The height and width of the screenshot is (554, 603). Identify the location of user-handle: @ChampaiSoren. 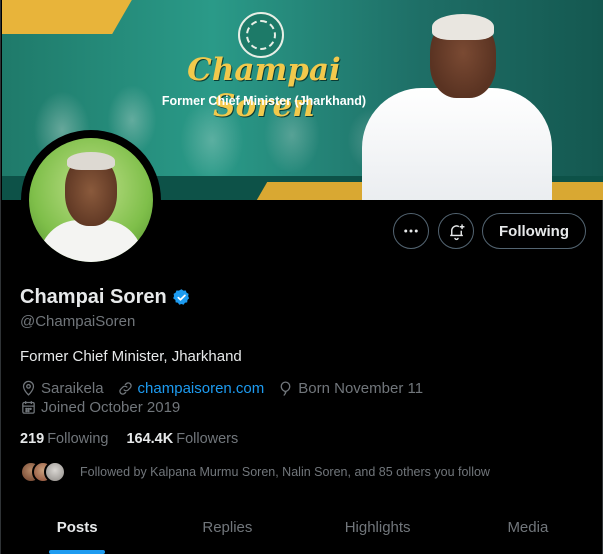
(78, 321).